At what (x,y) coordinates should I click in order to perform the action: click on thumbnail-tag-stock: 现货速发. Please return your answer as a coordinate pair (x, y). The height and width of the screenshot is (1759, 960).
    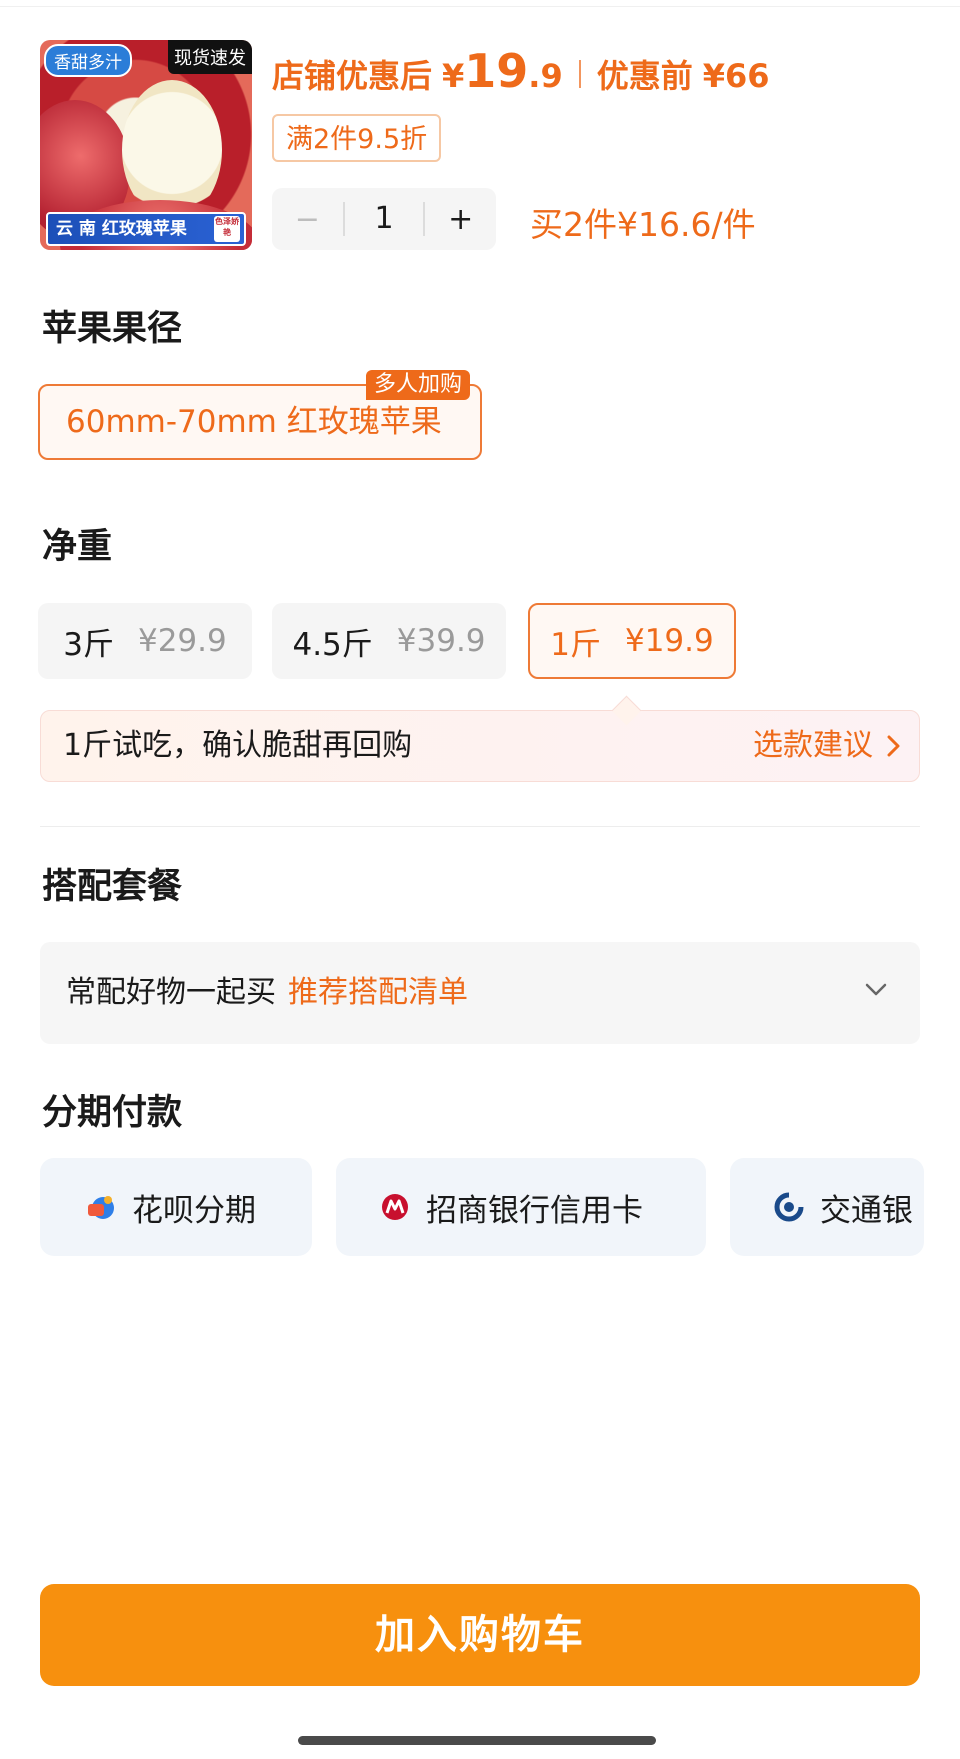
    Looking at the image, I should click on (210, 57).